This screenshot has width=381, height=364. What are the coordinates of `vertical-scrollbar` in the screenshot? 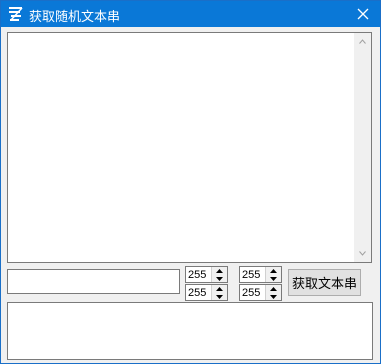 It's located at (362, 147).